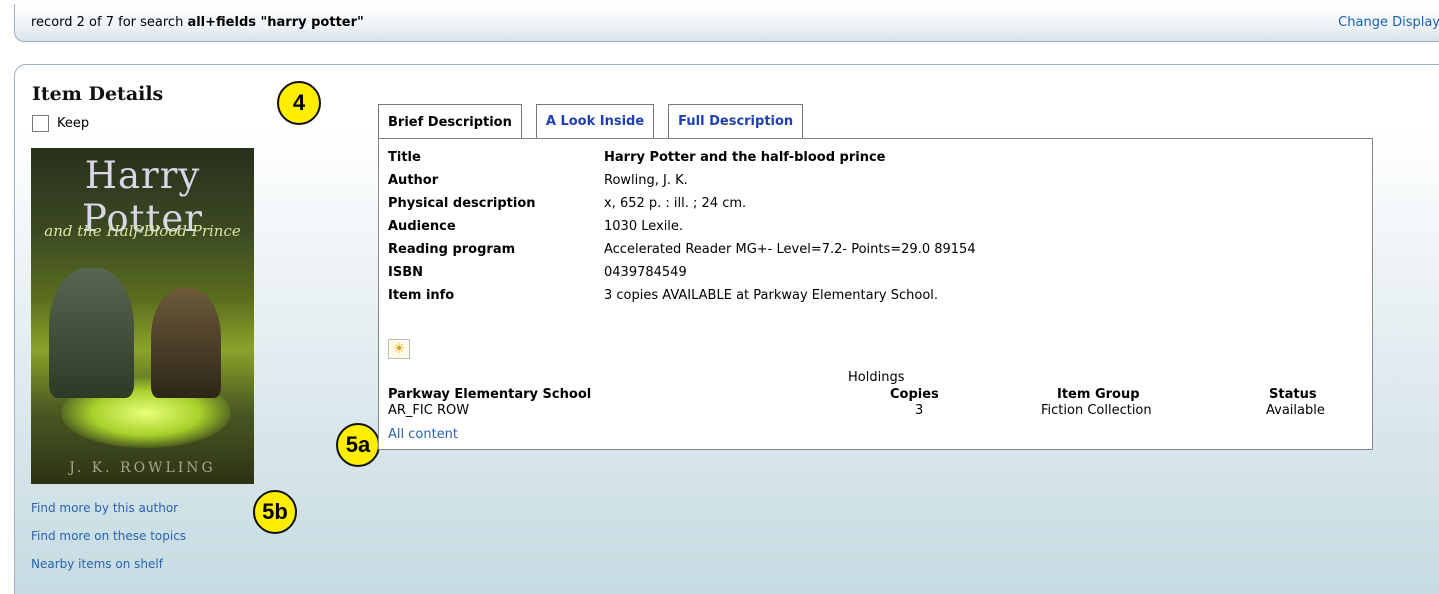 The width and height of the screenshot is (1439, 594). Describe the element at coordinates (275, 512) in the screenshot. I see `callout-5b: 5b` at that location.